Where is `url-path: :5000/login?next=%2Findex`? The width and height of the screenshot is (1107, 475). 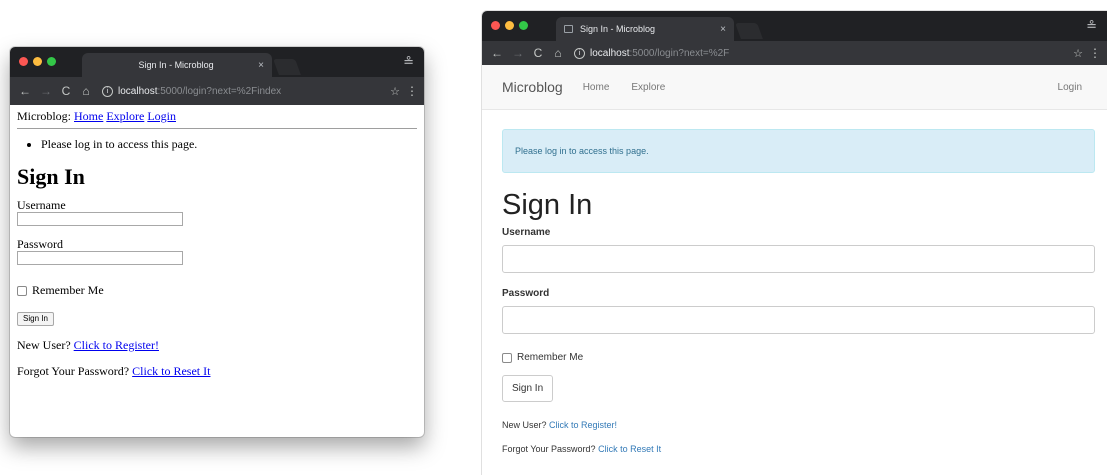 url-path: :5000/login?next=%2Findex is located at coordinates (219, 91).